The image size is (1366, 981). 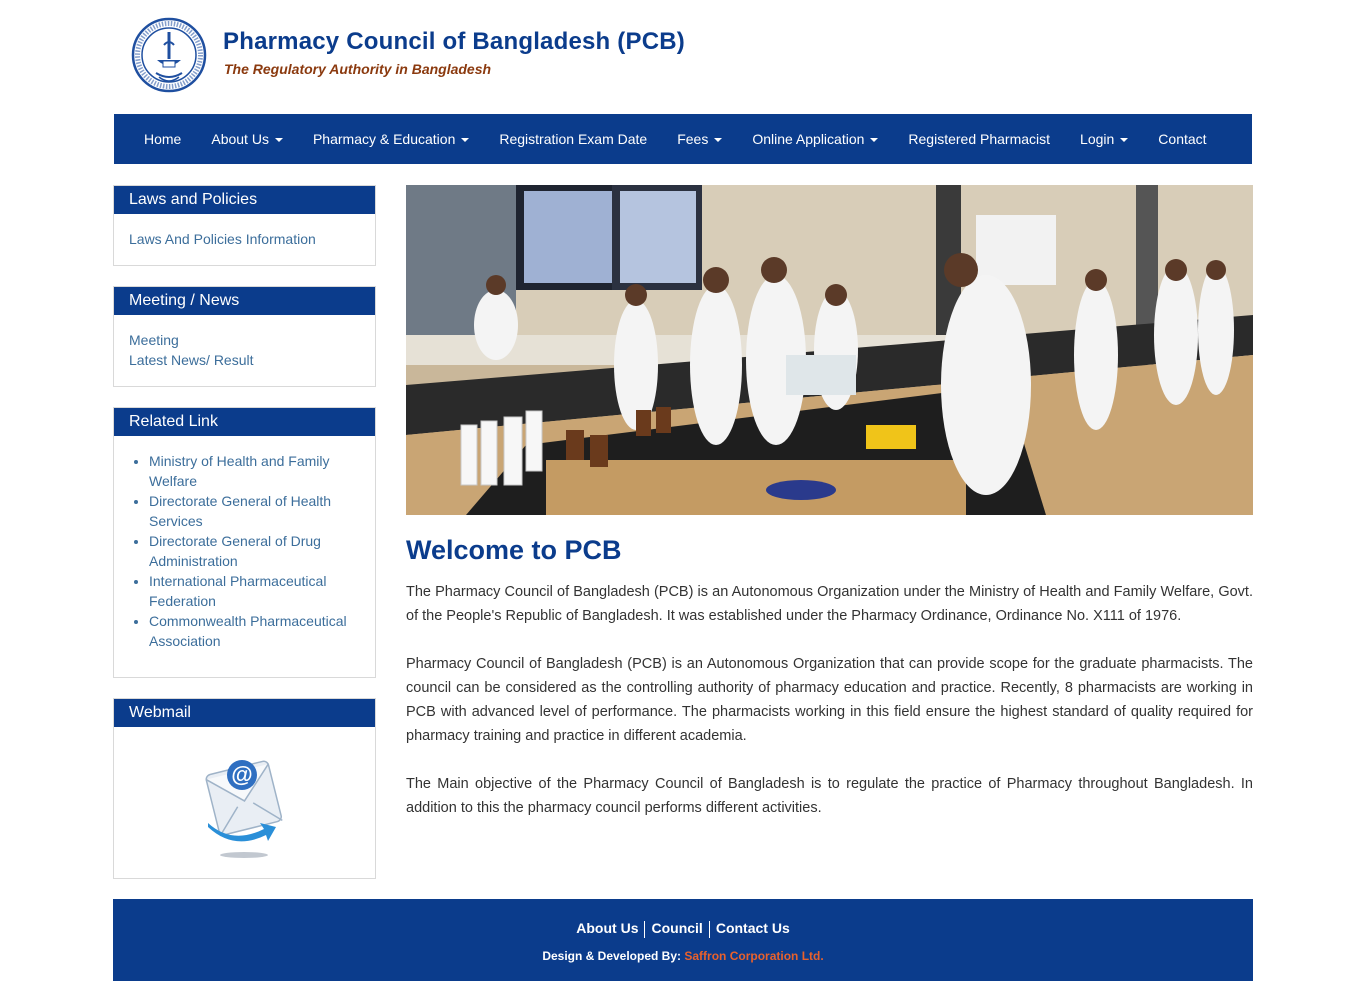 What do you see at coordinates (753, 956) in the screenshot?
I see `credit-company-link: Saffron Corporation Ltd.` at bounding box center [753, 956].